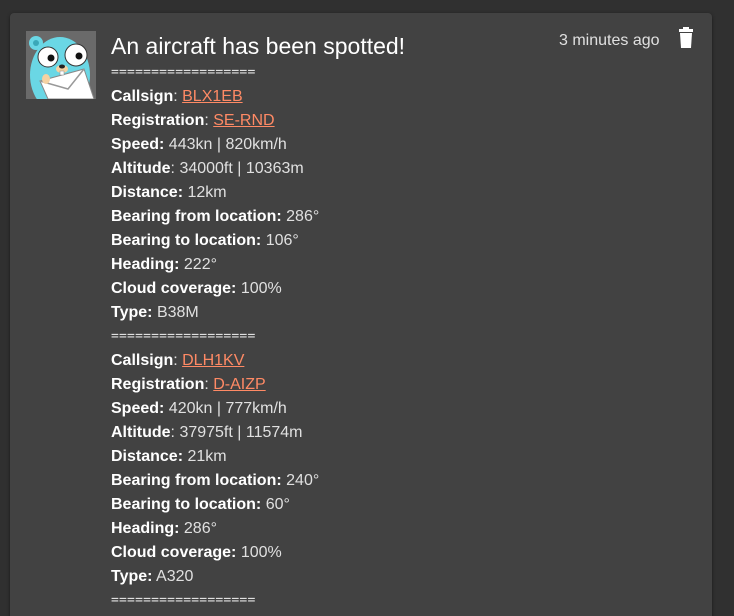 This screenshot has height=616, width=734. Describe the element at coordinates (175, 576) in the screenshot. I see `type-value: A320` at that location.